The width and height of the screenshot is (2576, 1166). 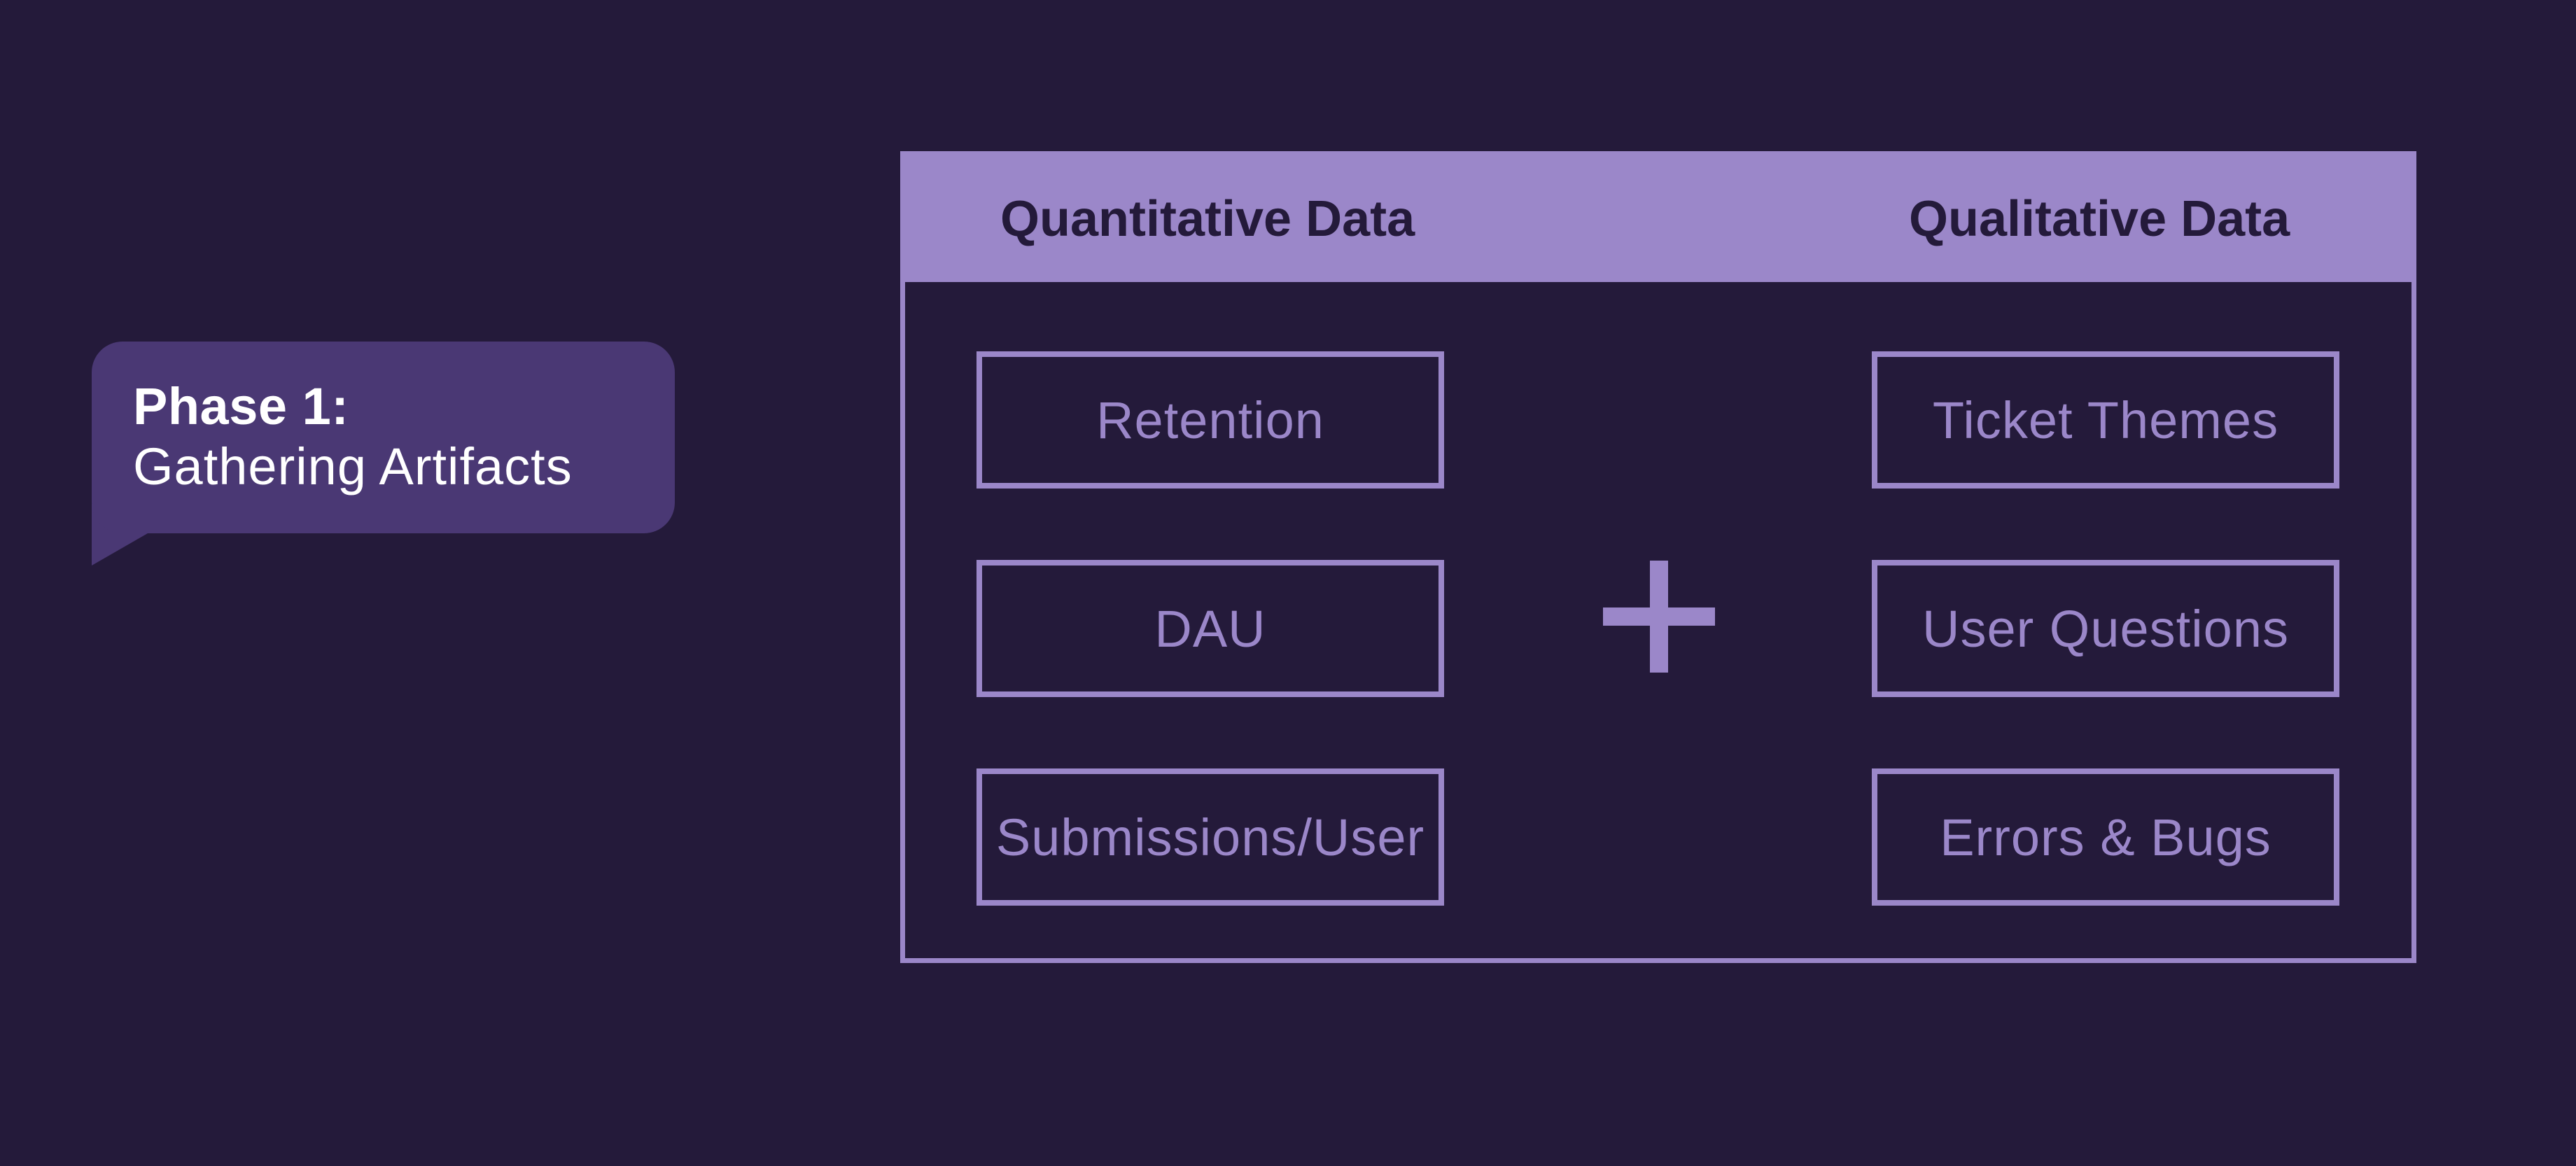 What do you see at coordinates (1210, 837) in the screenshot?
I see `quantitative-item: Submissions/User` at bounding box center [1210, 837].